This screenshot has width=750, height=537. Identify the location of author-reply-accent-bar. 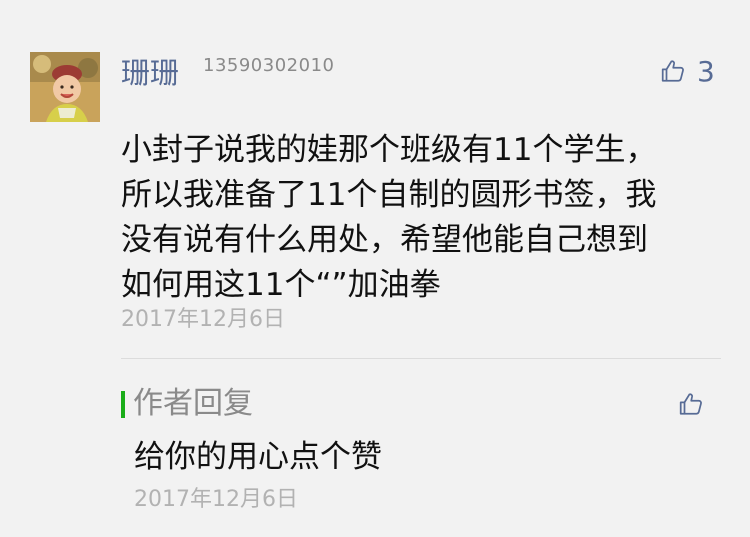
(123, 404).